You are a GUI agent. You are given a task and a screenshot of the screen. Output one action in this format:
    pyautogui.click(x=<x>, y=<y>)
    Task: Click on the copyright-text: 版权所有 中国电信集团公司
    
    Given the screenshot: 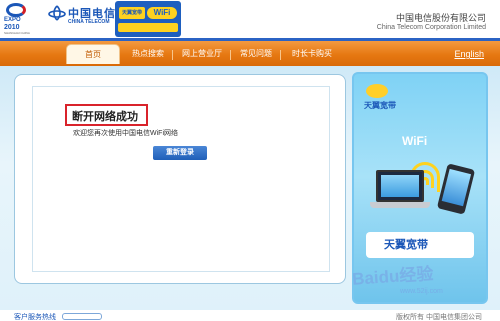 What is the action you would take?
    pyautogui.click(x=439, y=317)
    